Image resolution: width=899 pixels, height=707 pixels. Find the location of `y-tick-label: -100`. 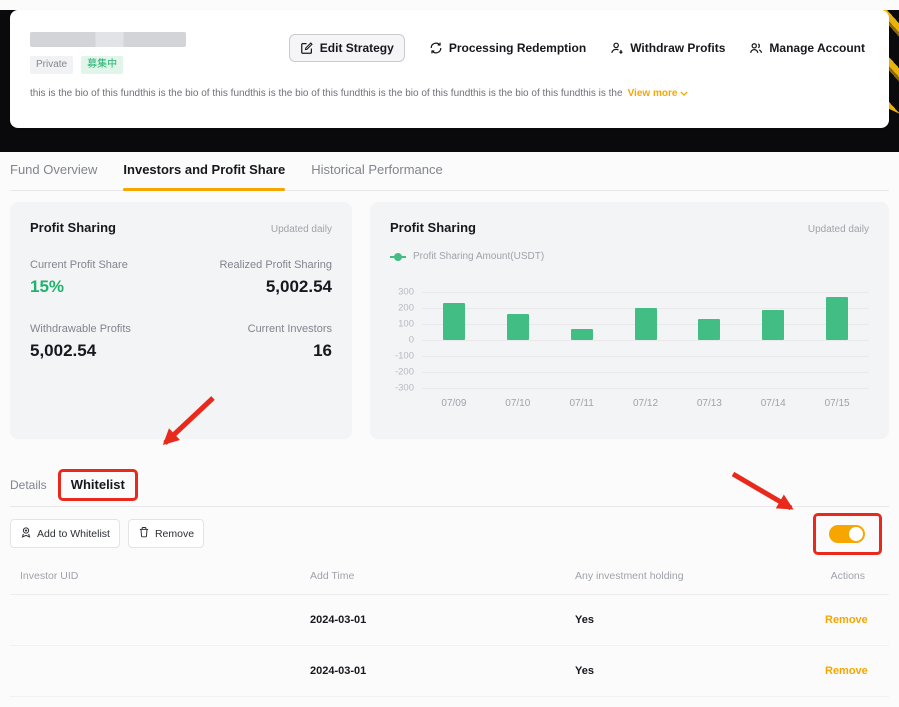

y-tick-label: -100 is located at coordinates (404, 356).